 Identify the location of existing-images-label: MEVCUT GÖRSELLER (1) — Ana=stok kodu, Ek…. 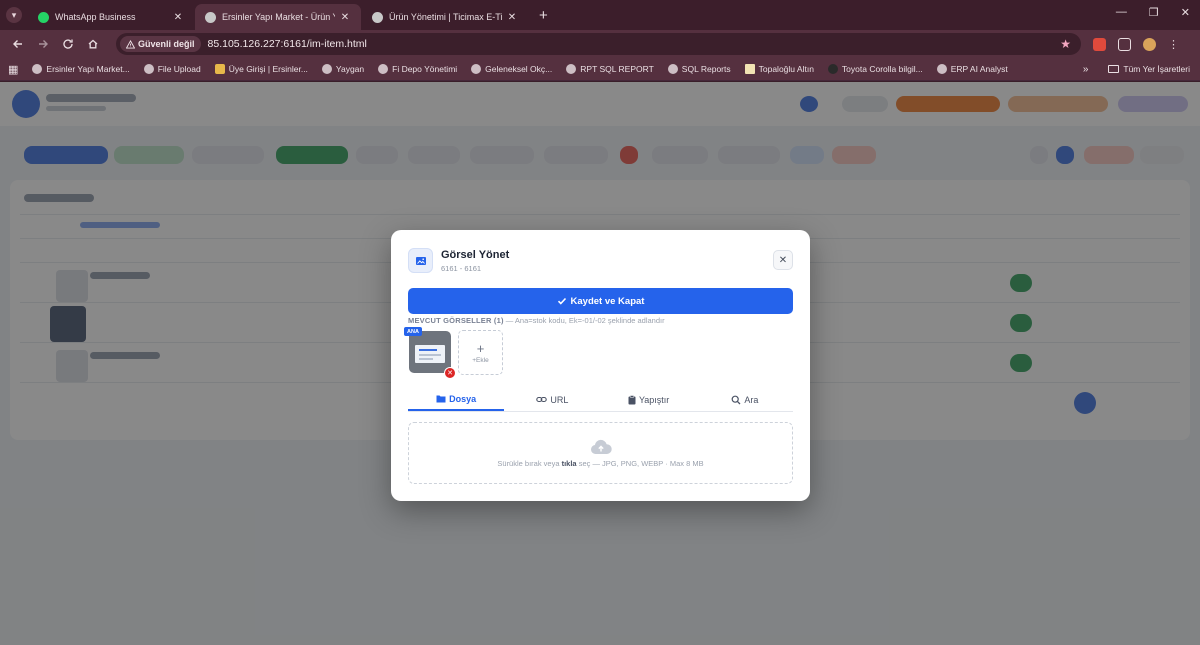
(536, 320).